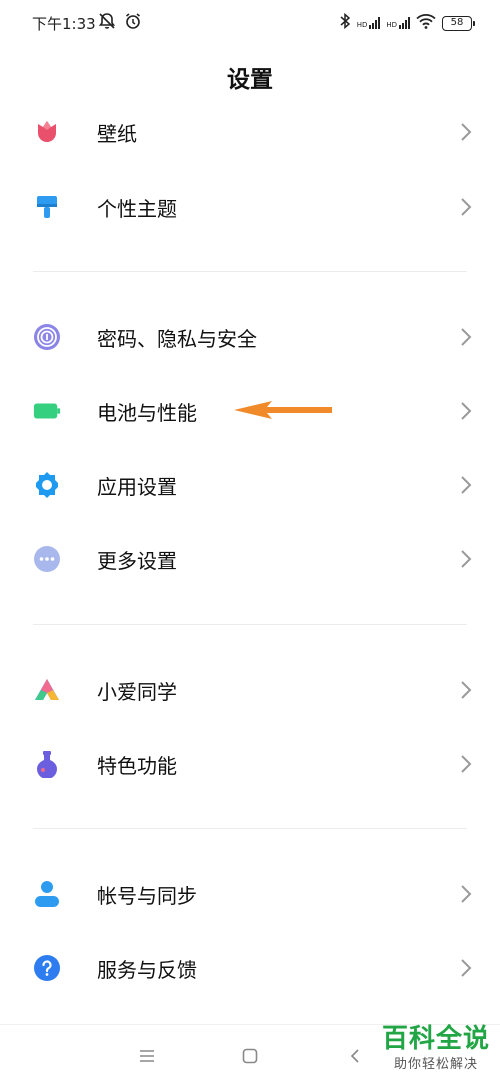  I want to click on page-title: 设置, so click(250, 80).